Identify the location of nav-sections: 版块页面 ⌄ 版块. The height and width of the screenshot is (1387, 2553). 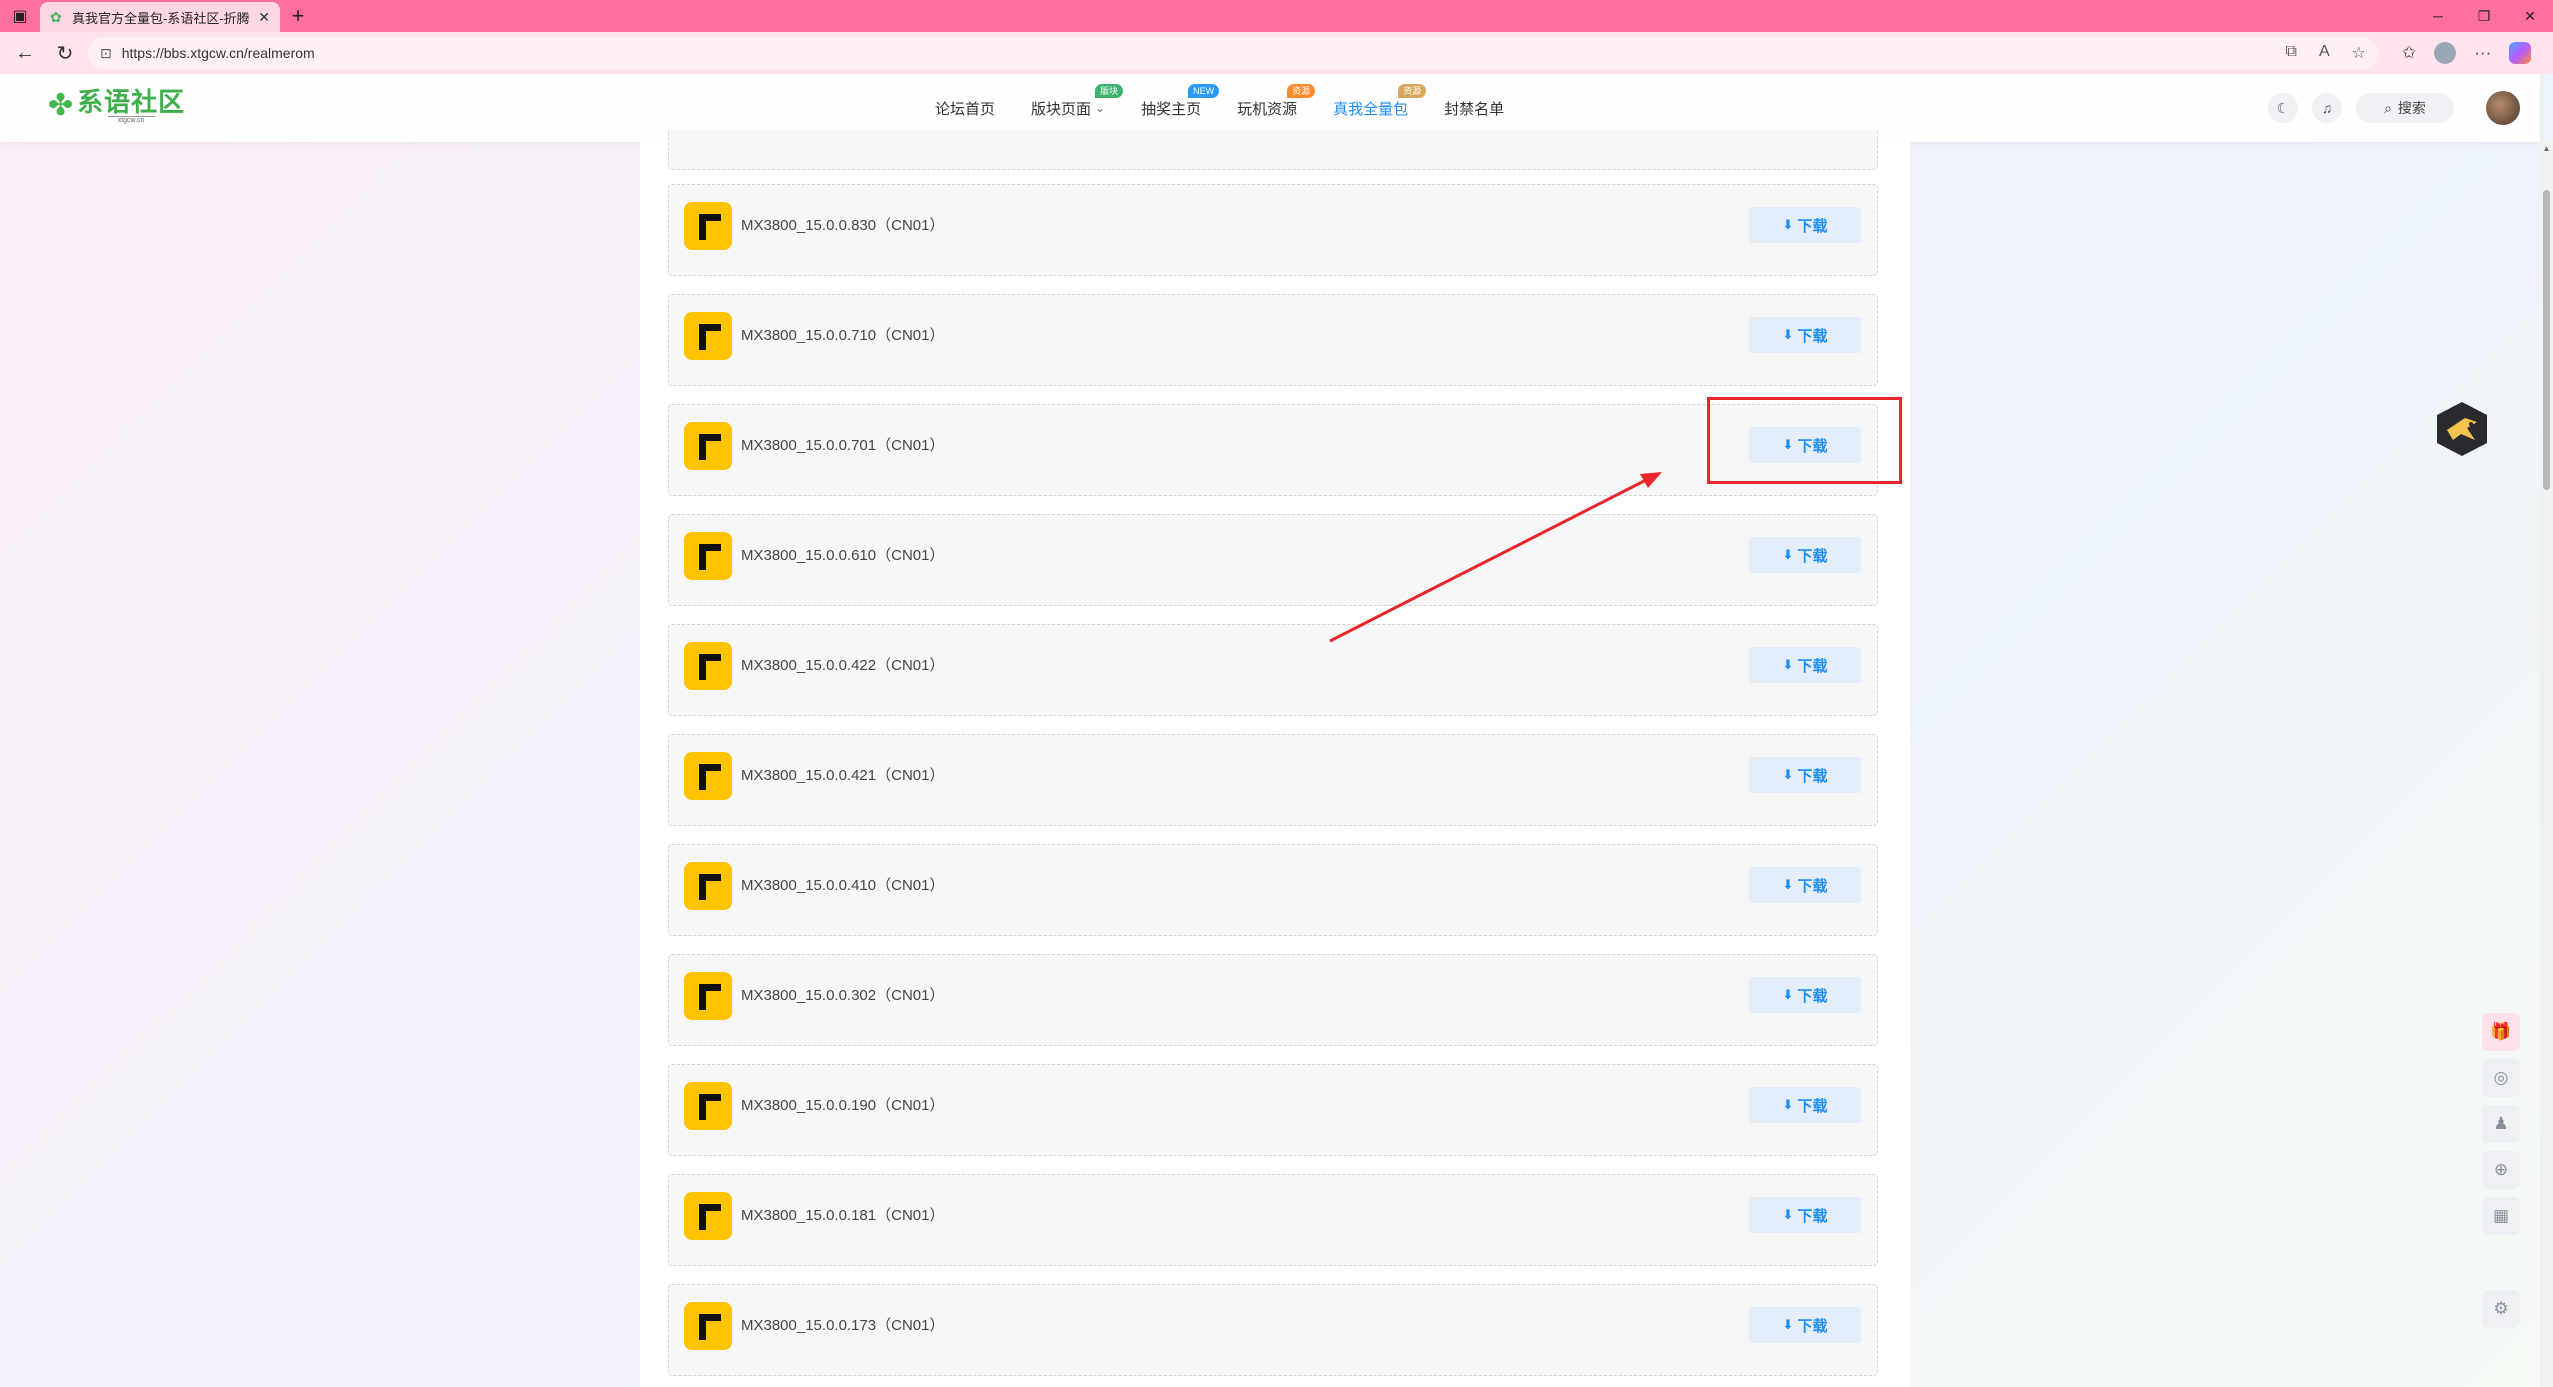
(1077, 101).